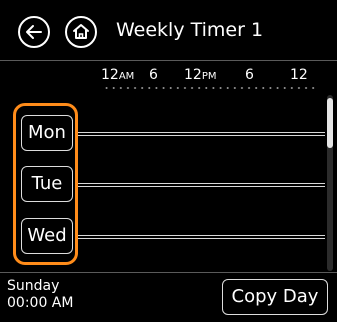  What do you see at coordinates (40, 303) in the screenshot?
I see `selected-time-label: 00:00 AM` at bounding box center [40, 303].